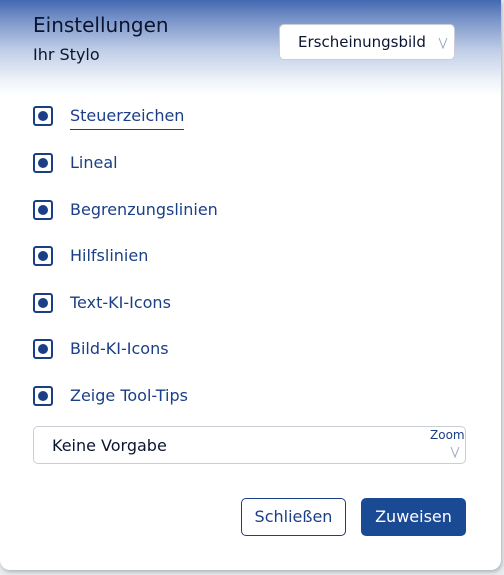 The height and width of the screenshot is (575, 504). What do you see at coordinates (183, 165) in the screenshot?
I see `option-lineal: Lineal` at bounding box center [183, 165].